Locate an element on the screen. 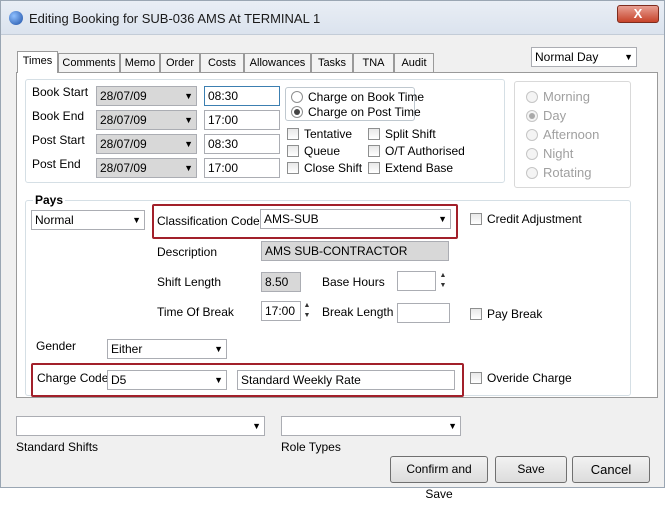 The width and height of the screenshot is (665, 507). charge-on-post-time-label: Charge on Post Time is located at coordinates (364, 112).